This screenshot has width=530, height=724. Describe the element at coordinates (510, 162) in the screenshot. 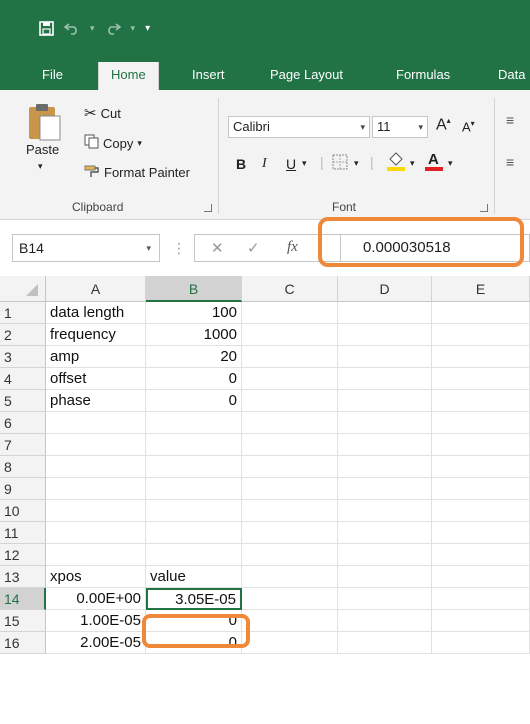

I see `align-left-icon: ≡` at that location.